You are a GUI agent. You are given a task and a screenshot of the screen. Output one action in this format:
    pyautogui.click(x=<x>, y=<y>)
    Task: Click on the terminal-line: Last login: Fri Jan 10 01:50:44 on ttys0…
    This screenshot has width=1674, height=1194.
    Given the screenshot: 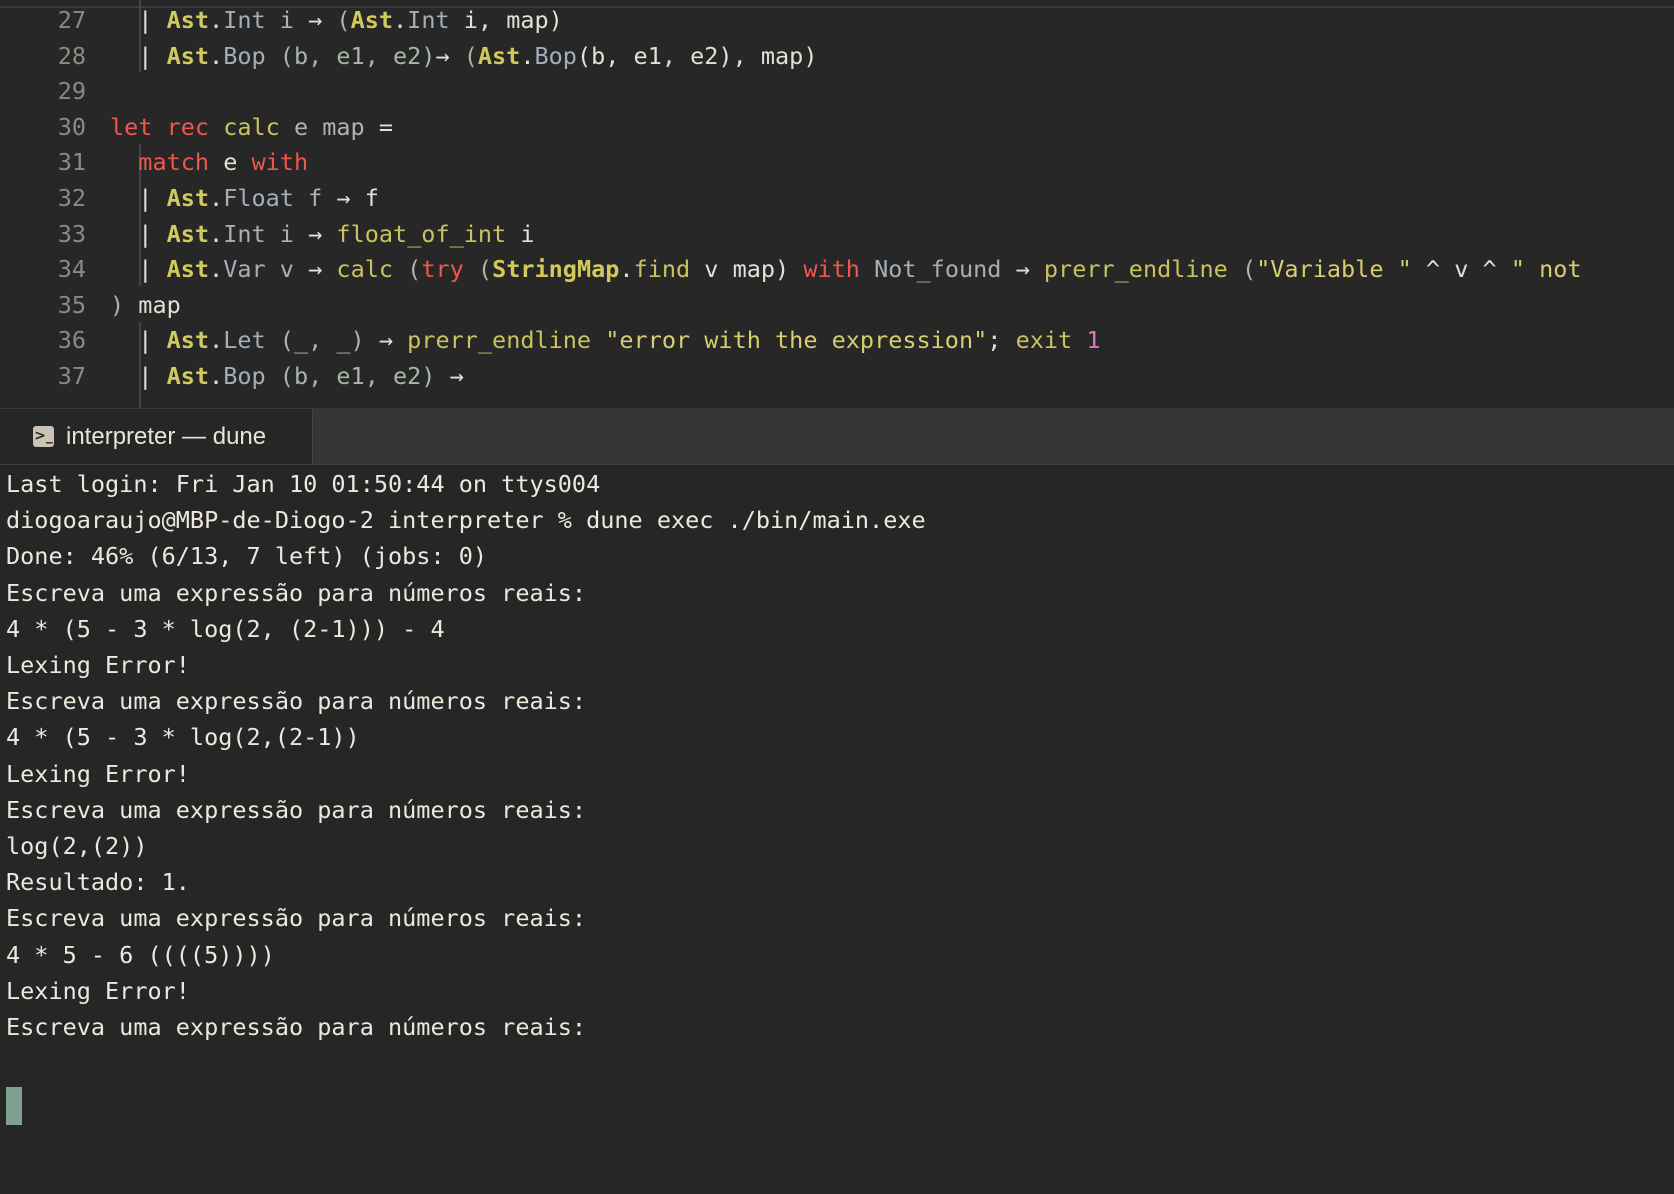 What is the action you would take?
    pyautogui.click(x=303, y=484)
    